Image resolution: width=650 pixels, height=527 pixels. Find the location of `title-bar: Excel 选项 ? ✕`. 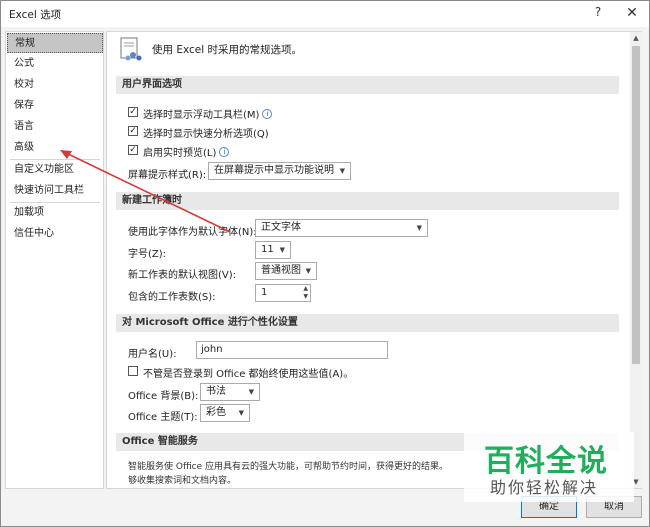

title-bar: Excel 选项 ? ✕ is located at coordinates (325, 14).